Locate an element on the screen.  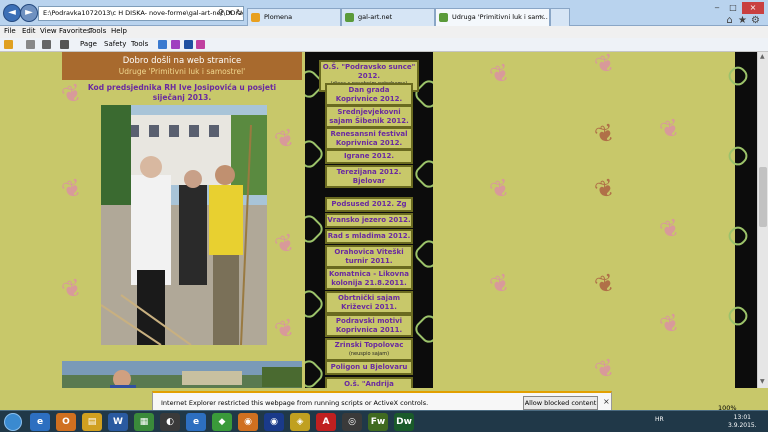
photo-president-visit is located at coordinates (184, 225).